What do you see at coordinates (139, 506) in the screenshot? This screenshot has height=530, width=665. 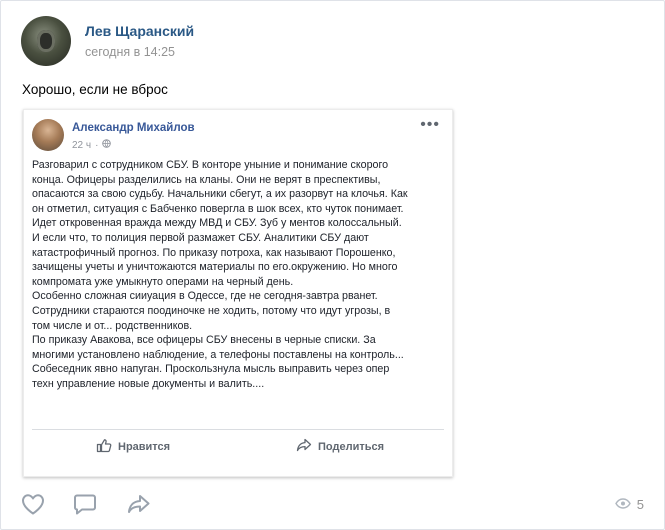 I see `share-icon` at bounding box center [139, 506].